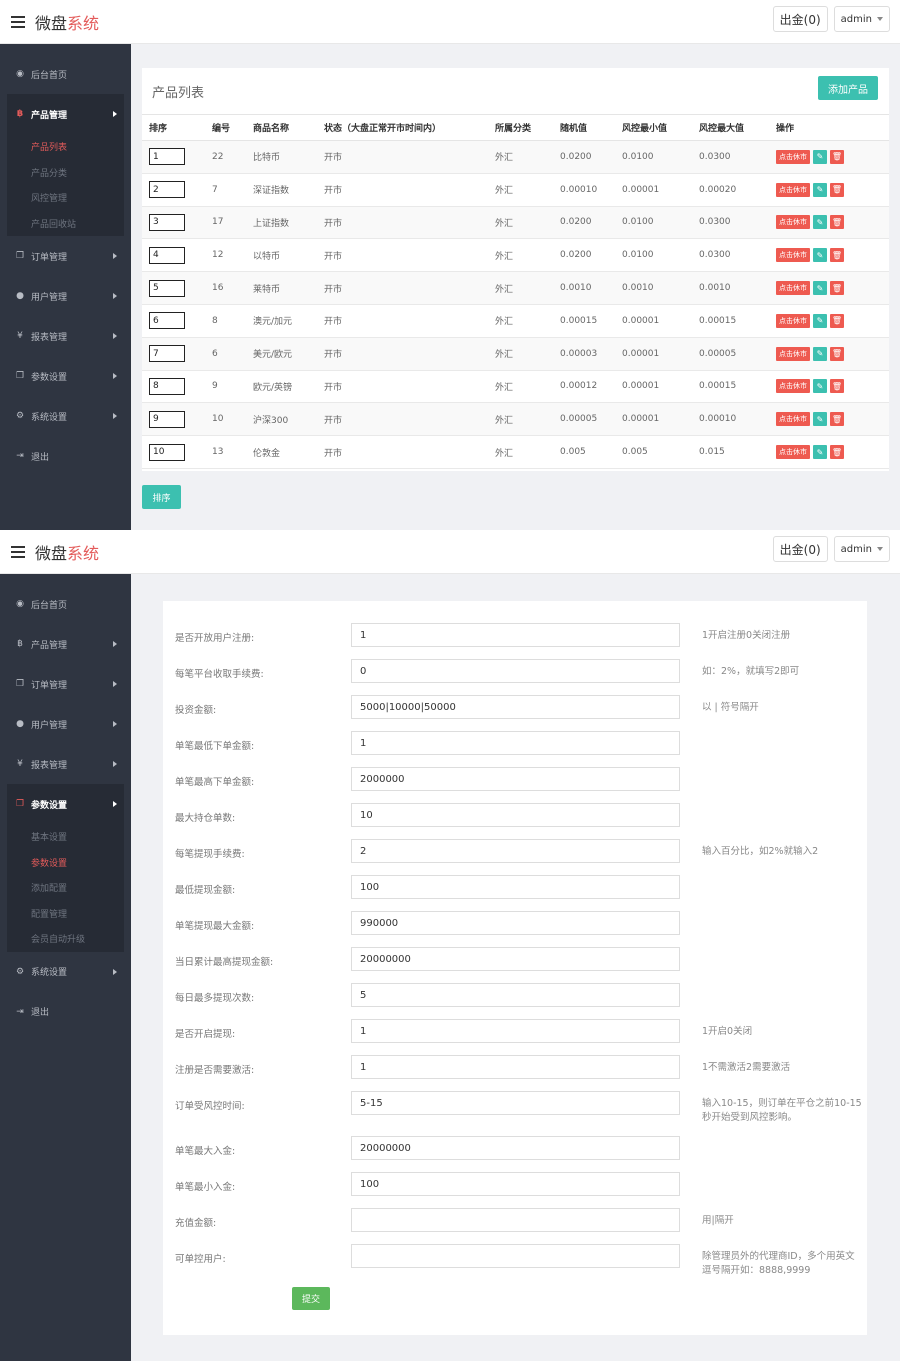 The height and width of the screenshot is (1361, 900). I want to click on field-input: 5, so click(515, 995).